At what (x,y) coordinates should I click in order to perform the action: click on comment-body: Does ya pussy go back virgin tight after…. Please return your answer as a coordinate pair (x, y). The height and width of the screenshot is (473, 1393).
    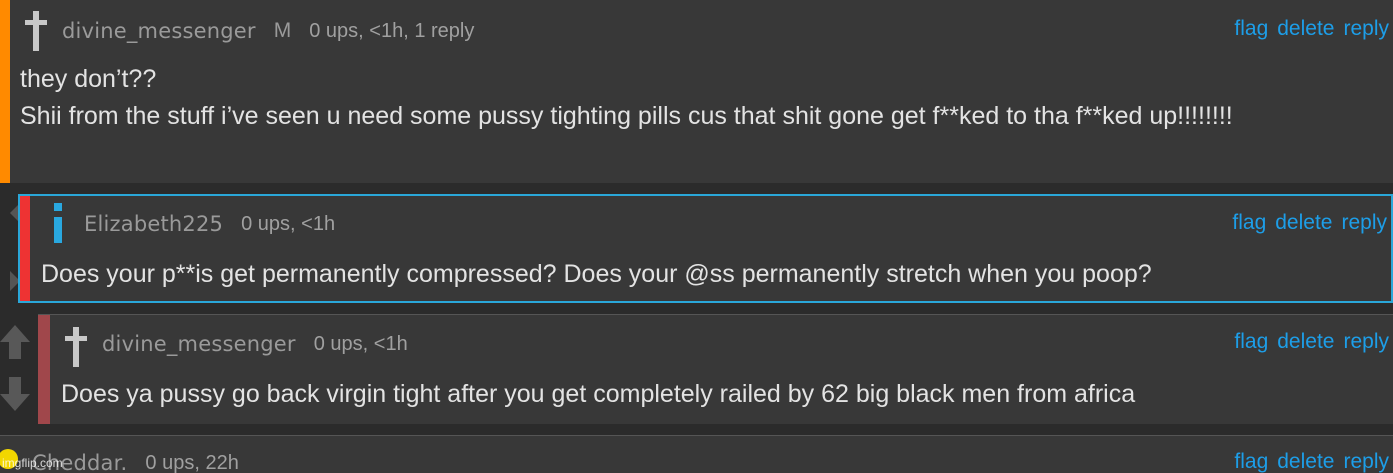
    Looking at the image, I should click on (598, 394).